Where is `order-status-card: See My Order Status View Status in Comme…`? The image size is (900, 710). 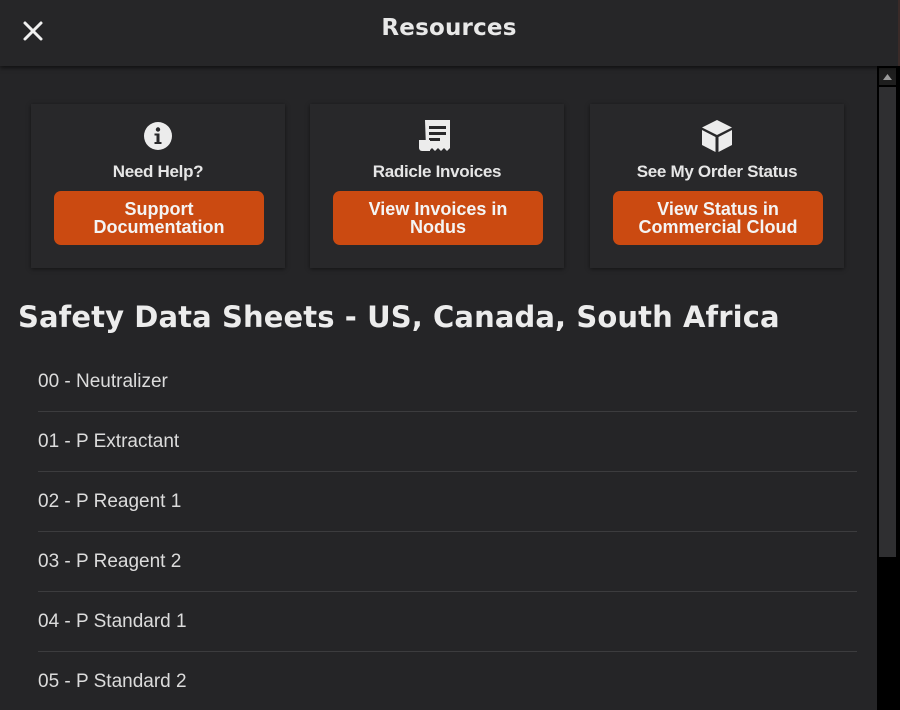
order-status-card: See My Order Status View Status in Comme… is located at coordinates (717, 186).